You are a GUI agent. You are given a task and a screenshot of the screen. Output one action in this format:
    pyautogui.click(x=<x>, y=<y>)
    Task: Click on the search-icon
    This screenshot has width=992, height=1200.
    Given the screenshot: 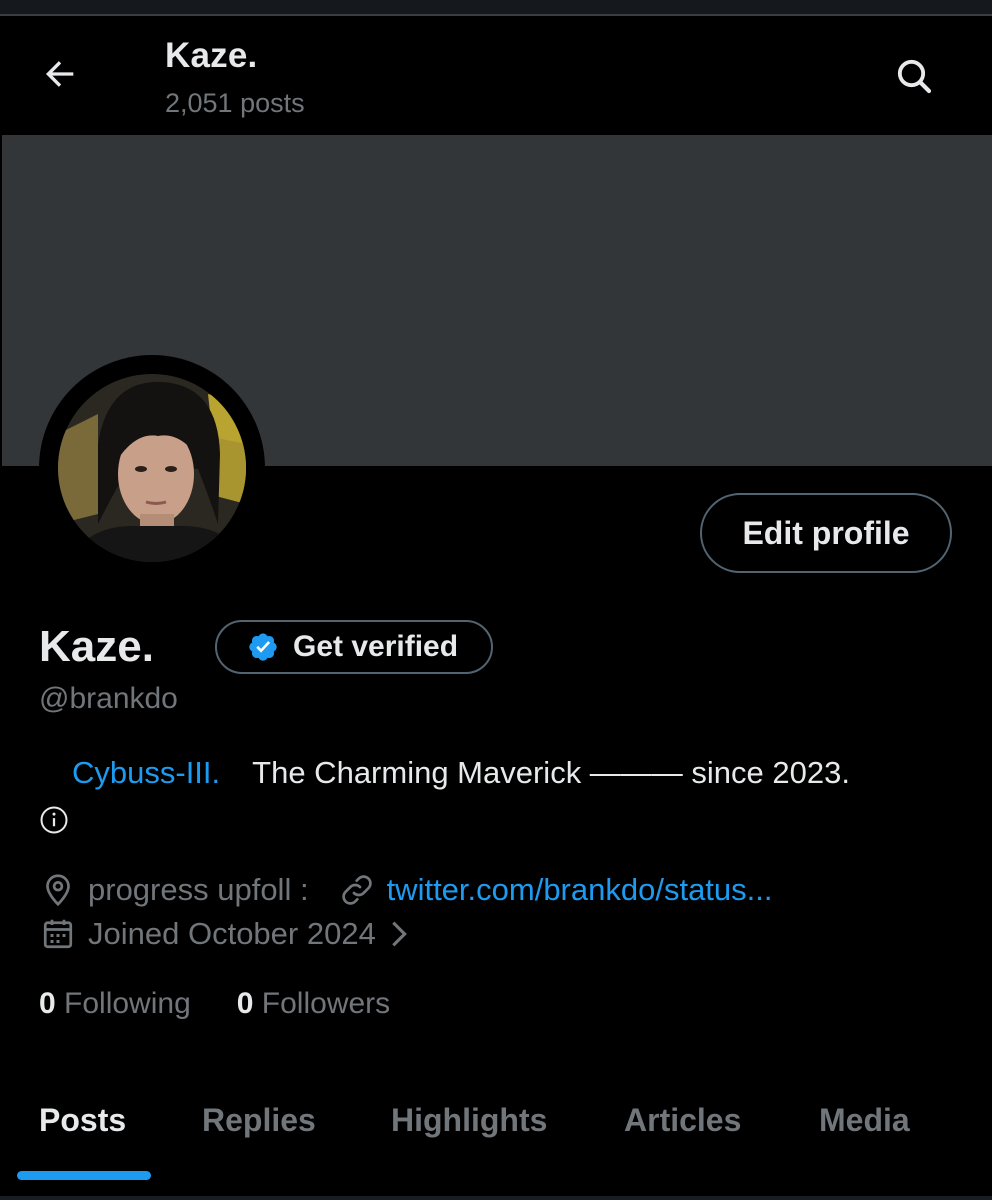 What is the action you would take?
    pyautogui.click(x=914, y=76)
    